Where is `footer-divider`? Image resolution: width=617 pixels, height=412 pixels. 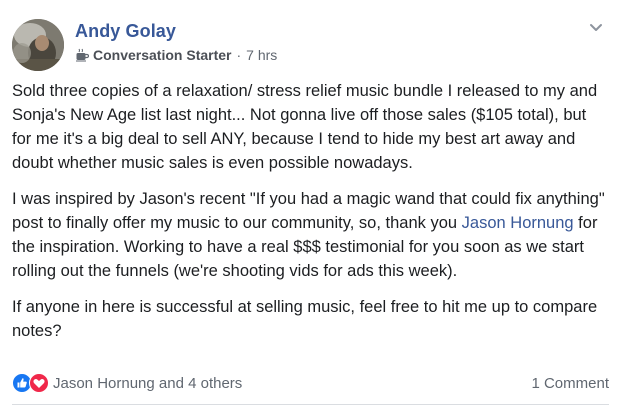
footer-divider is located at coordinates (310, 404).